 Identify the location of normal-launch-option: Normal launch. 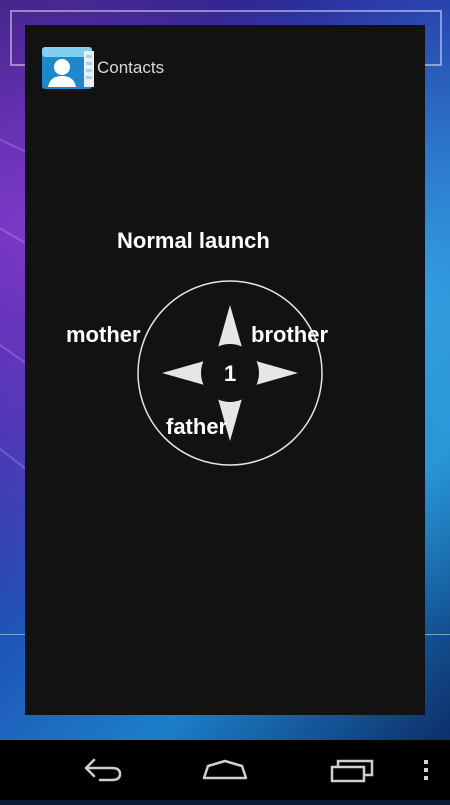
(193, 241).